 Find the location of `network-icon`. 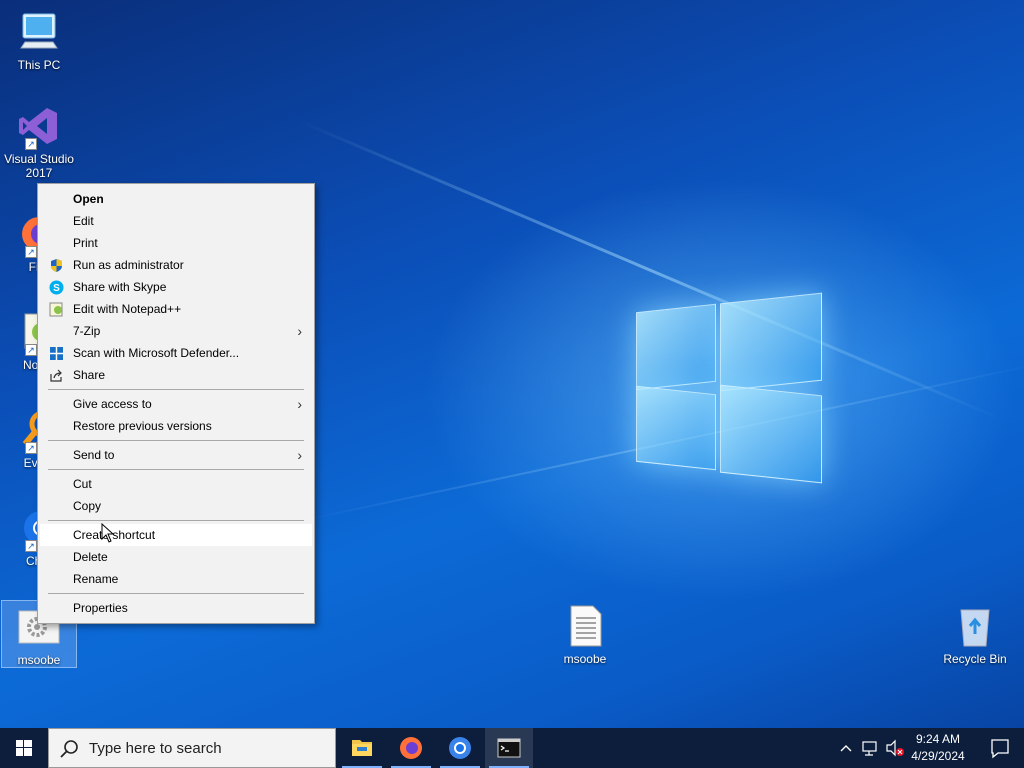

network-icon is located at coordinates (869, 748).